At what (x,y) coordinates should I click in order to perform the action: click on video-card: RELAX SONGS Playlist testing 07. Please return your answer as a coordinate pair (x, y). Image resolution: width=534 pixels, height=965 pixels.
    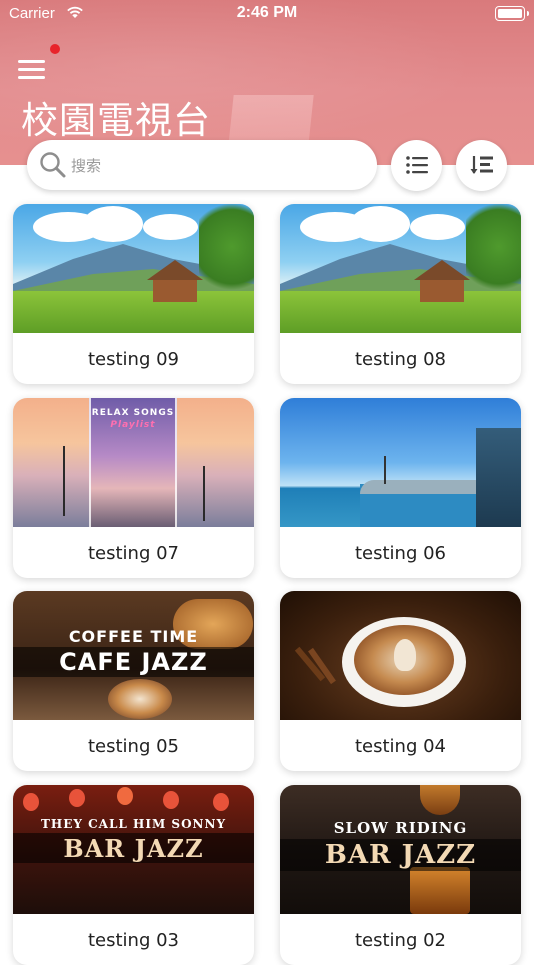
    Looking at the image, I should click on (133, 488).